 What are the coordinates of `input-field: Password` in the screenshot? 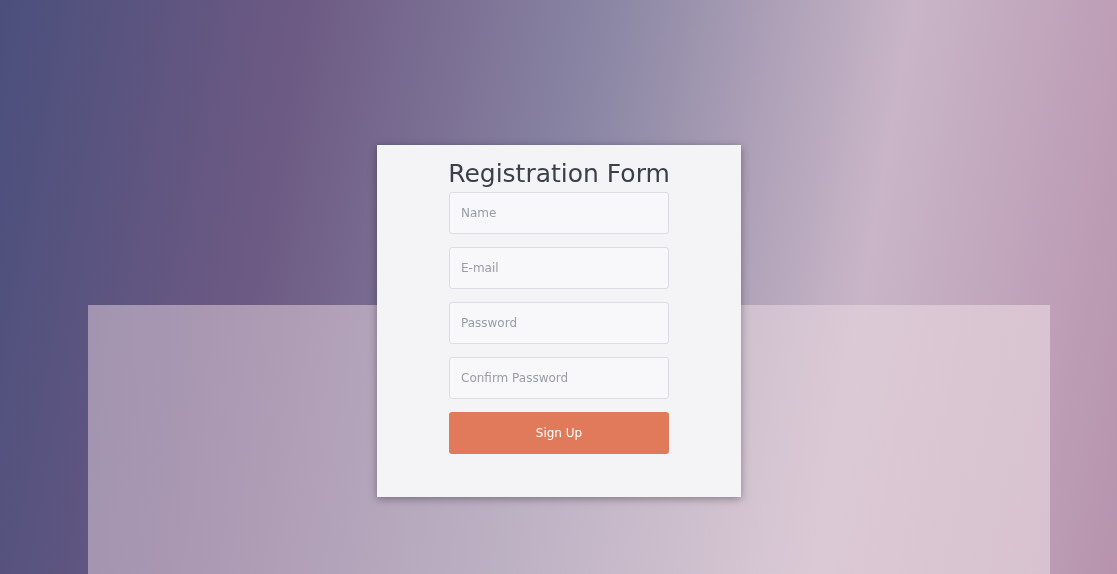 It's located at (559, 323).